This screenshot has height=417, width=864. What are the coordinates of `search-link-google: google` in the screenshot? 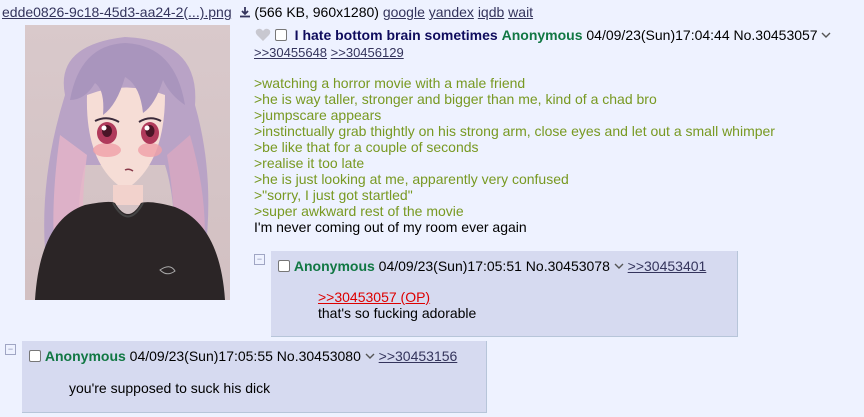 It's located at (404, 12).